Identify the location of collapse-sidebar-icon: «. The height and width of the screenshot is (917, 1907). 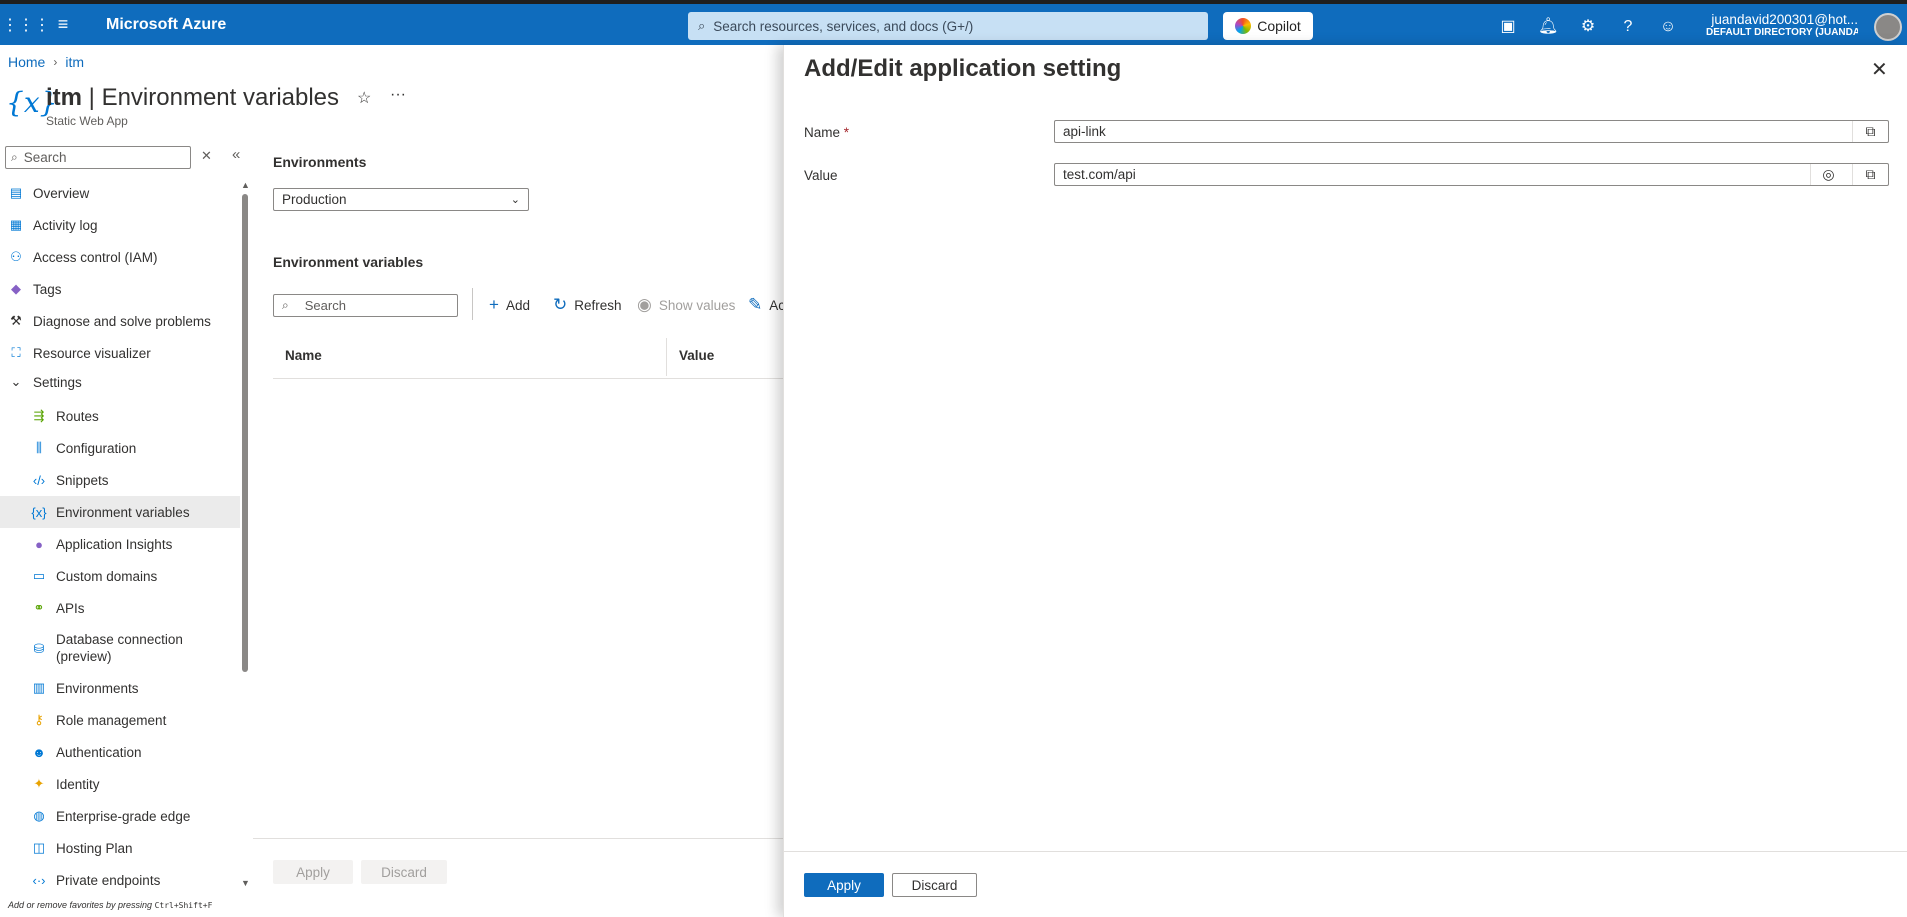
(236, 154).